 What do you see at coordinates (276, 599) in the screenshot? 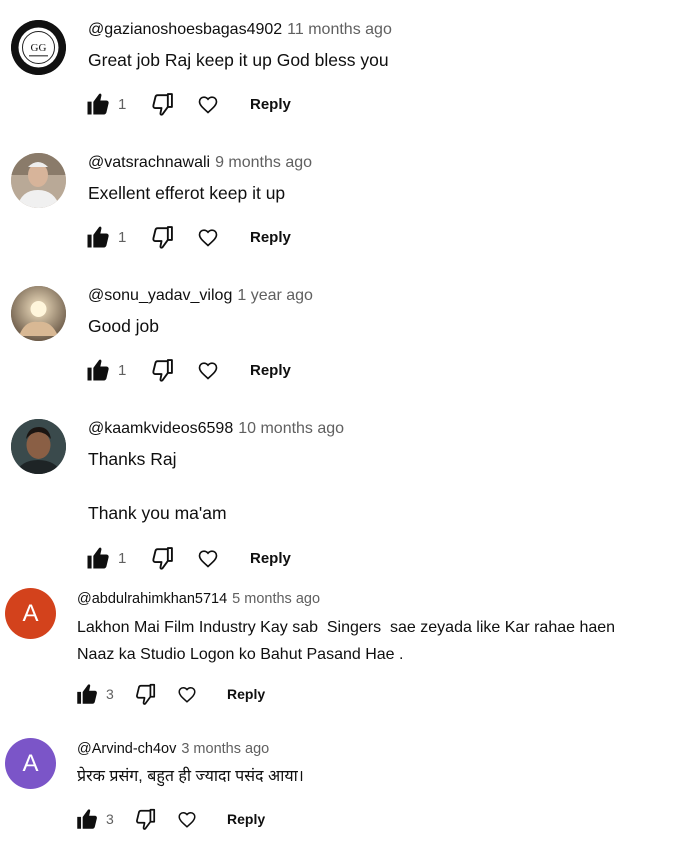
I see `comment-time: 5 months ago` at bounding box center [276, 599].